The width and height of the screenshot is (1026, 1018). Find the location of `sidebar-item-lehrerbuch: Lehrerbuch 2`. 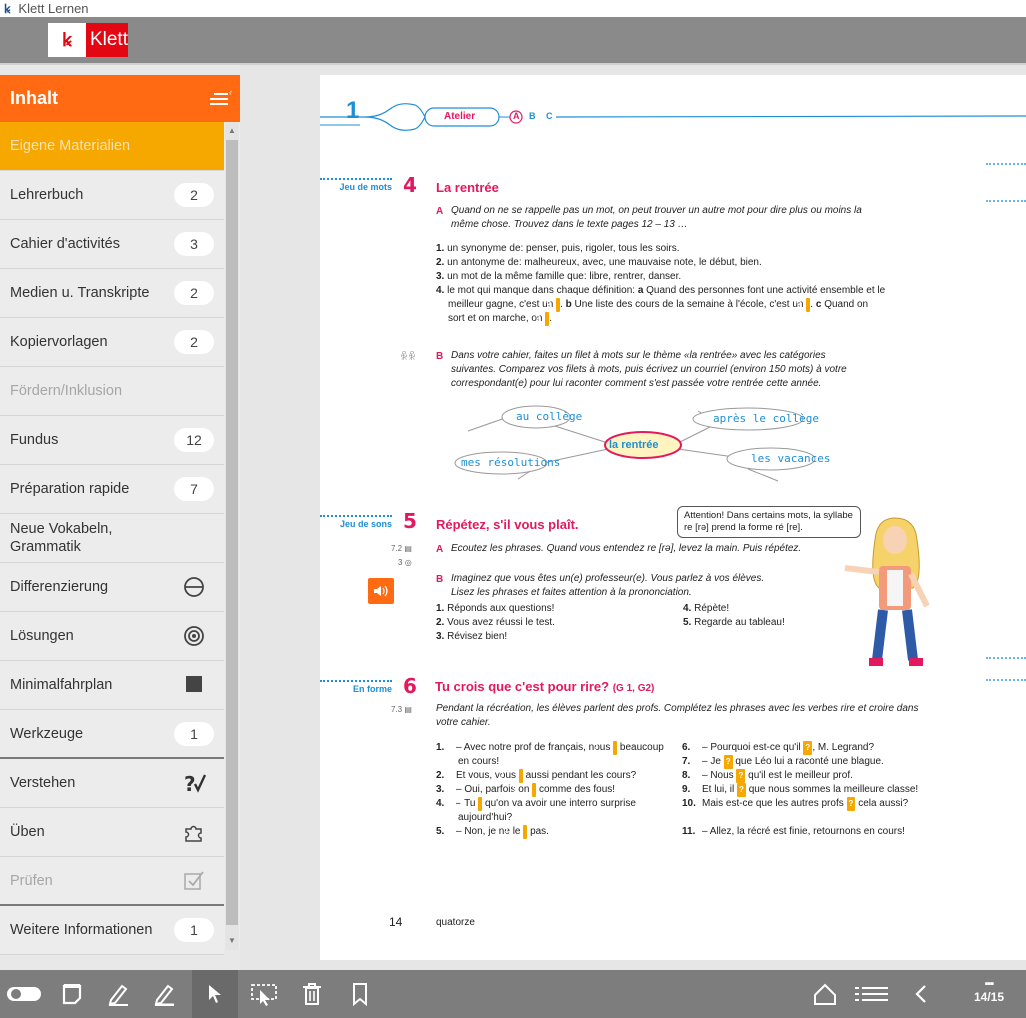

sidebar-item-lehrerbuch: Lehrerbuch 2 is located at coordinates (112, 195).